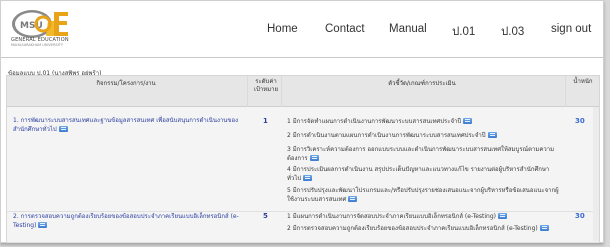 The image size is (610, 247). I want to click on header-level: ระดับค่าเป้าหมาย, so click(266, 85).